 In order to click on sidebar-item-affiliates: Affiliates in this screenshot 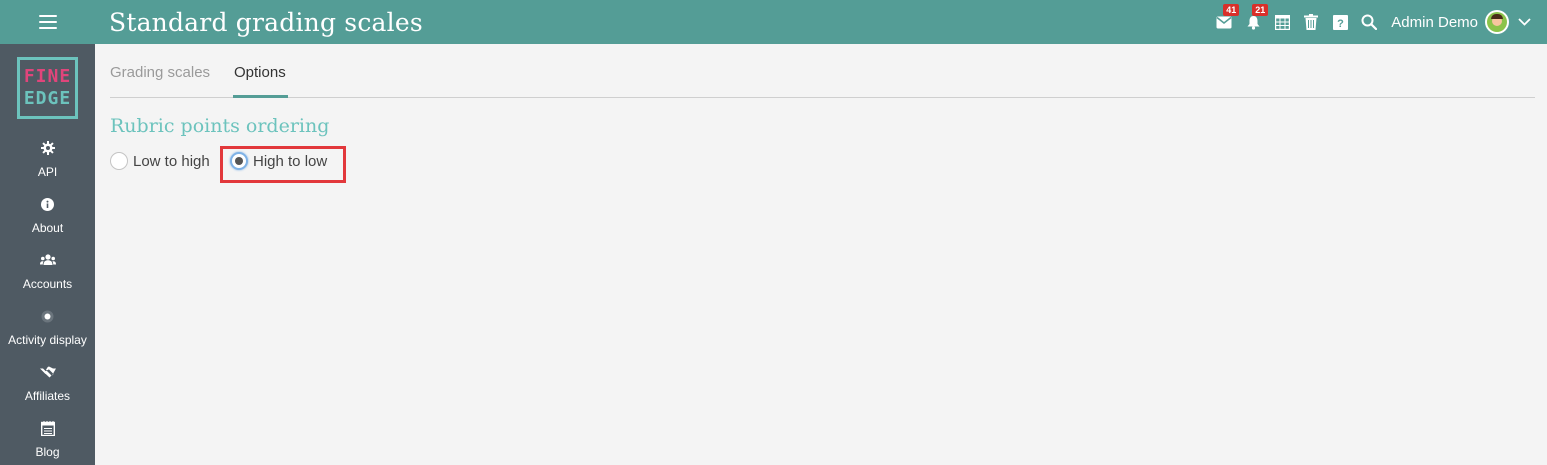, I will do `click(47, 391)`.